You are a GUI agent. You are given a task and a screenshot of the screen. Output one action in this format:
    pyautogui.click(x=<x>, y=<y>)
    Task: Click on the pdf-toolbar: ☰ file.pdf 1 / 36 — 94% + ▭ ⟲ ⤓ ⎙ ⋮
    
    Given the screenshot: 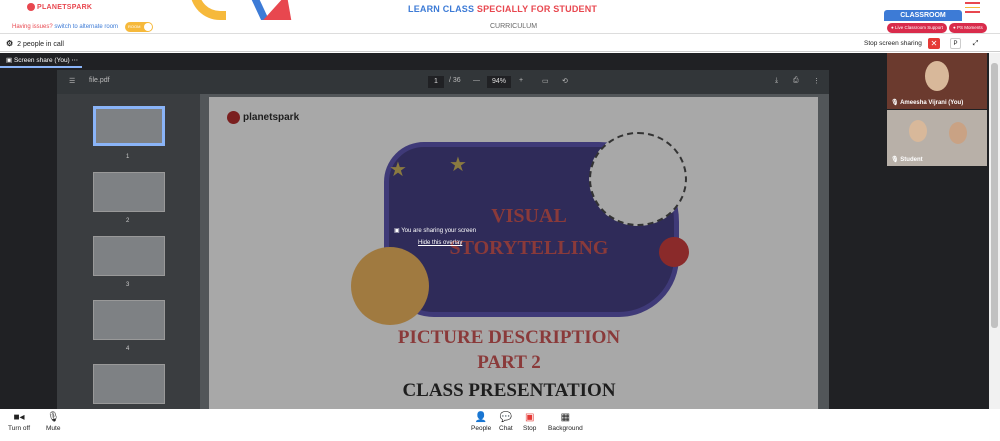 What is the action you would take?
    pyautogui.click(x=443, y=82)
    